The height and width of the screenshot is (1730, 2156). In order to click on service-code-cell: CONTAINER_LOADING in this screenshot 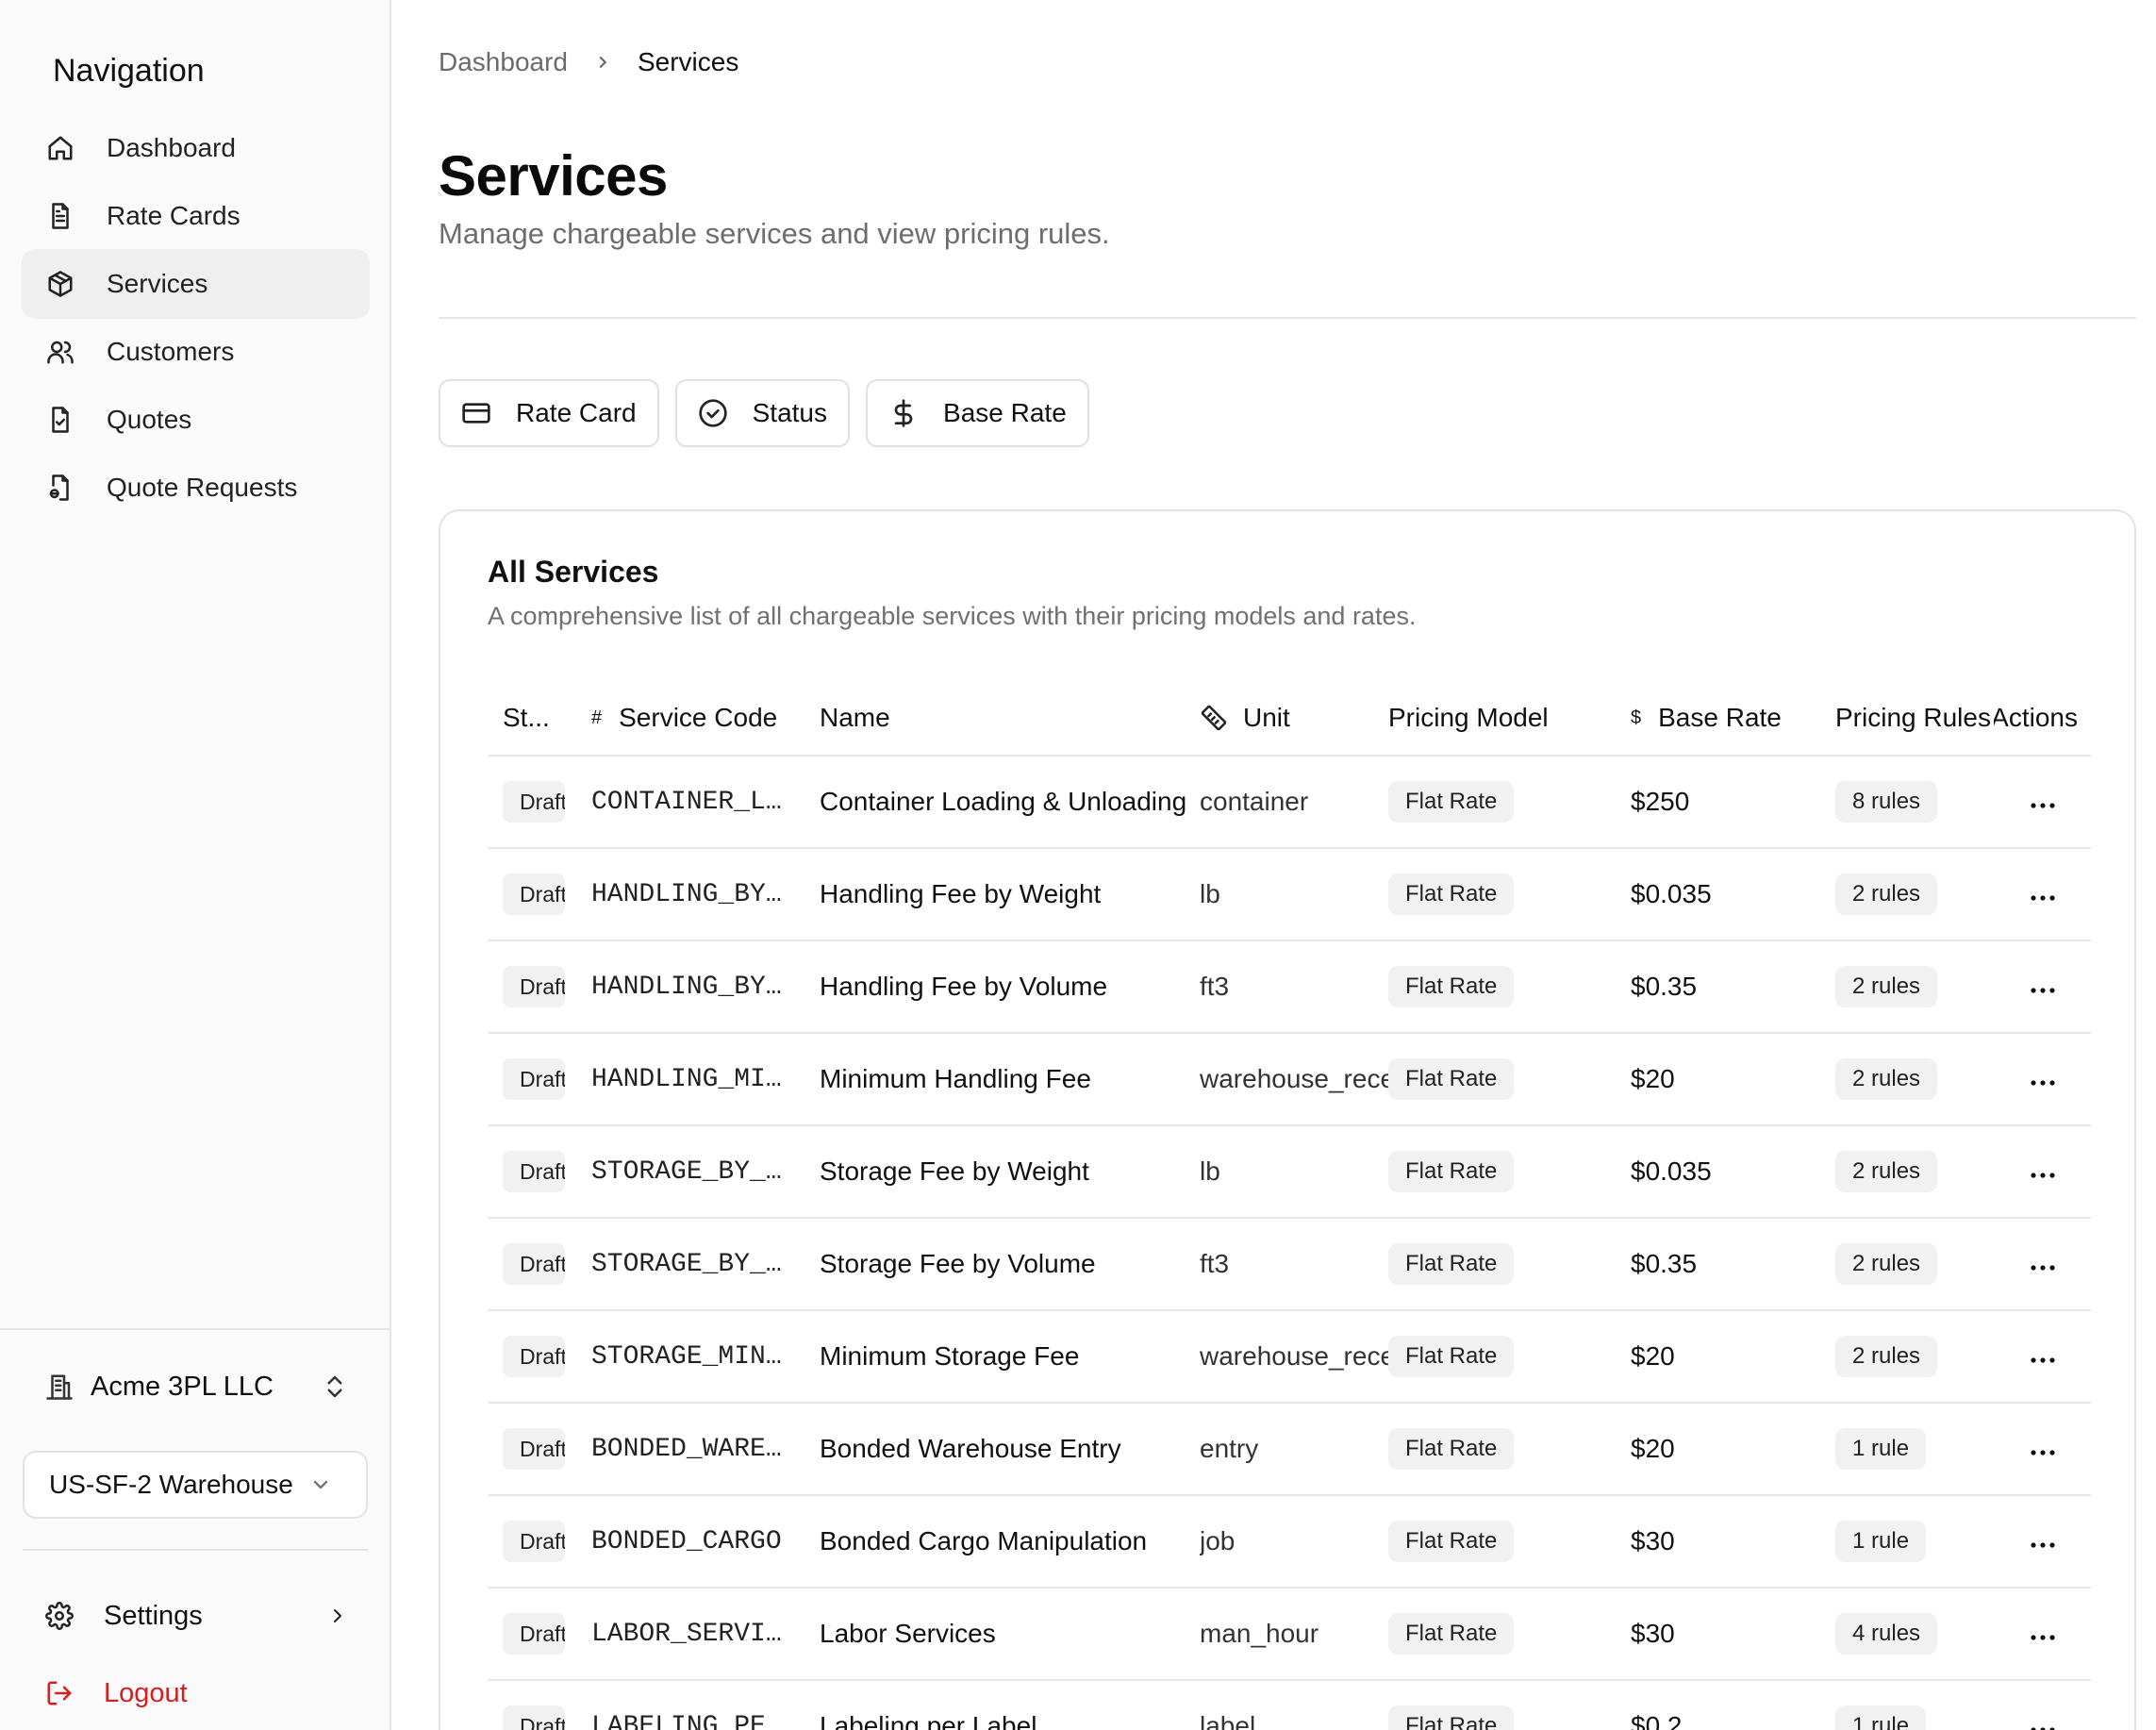, I will do `click(705, 802)`.